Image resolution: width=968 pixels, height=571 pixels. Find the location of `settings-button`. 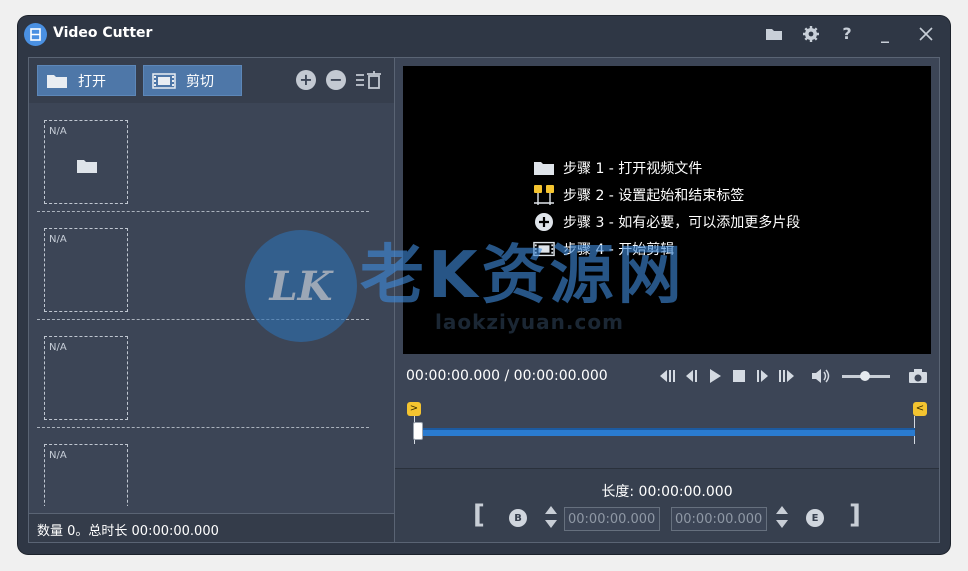

settings-button is located at coordinates (811, 34).